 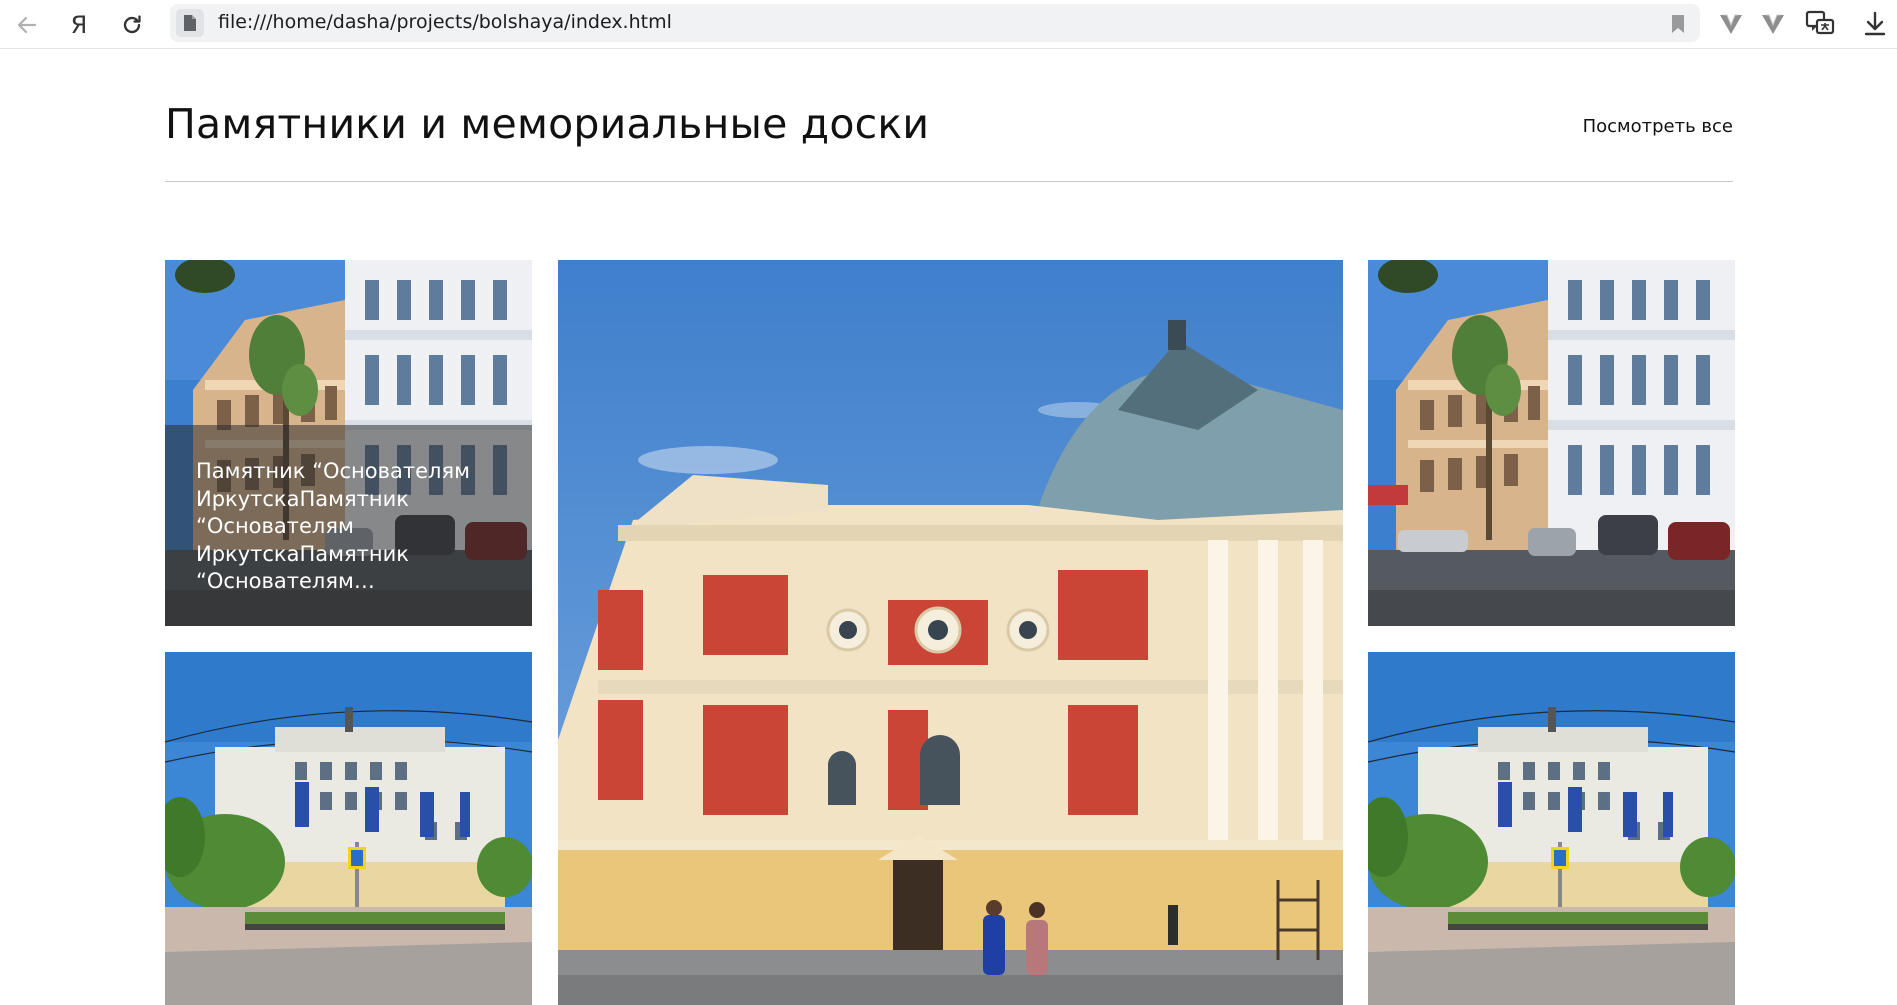 I want to click on download-icon, so click(x=1875, y=23).